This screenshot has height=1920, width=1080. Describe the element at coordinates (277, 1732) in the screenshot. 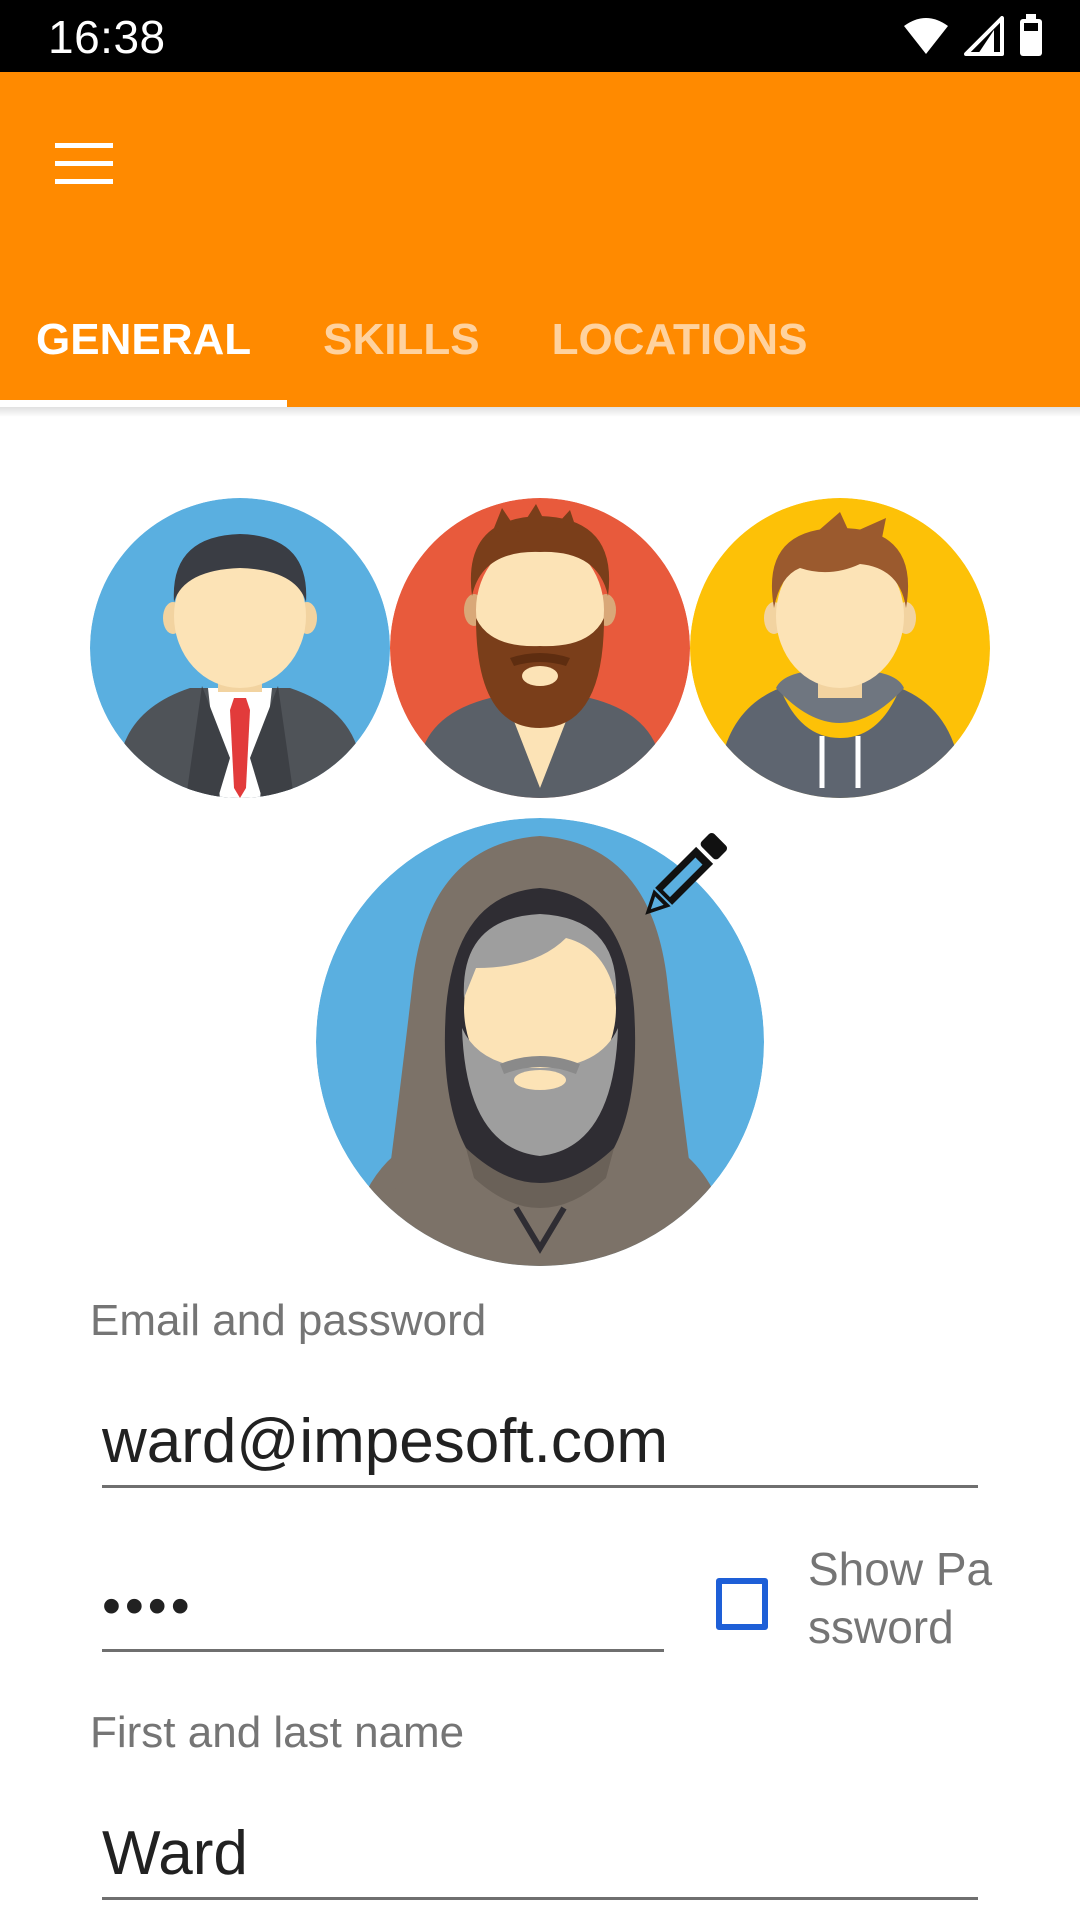

I see `name-section-label: First and last name` at that location.